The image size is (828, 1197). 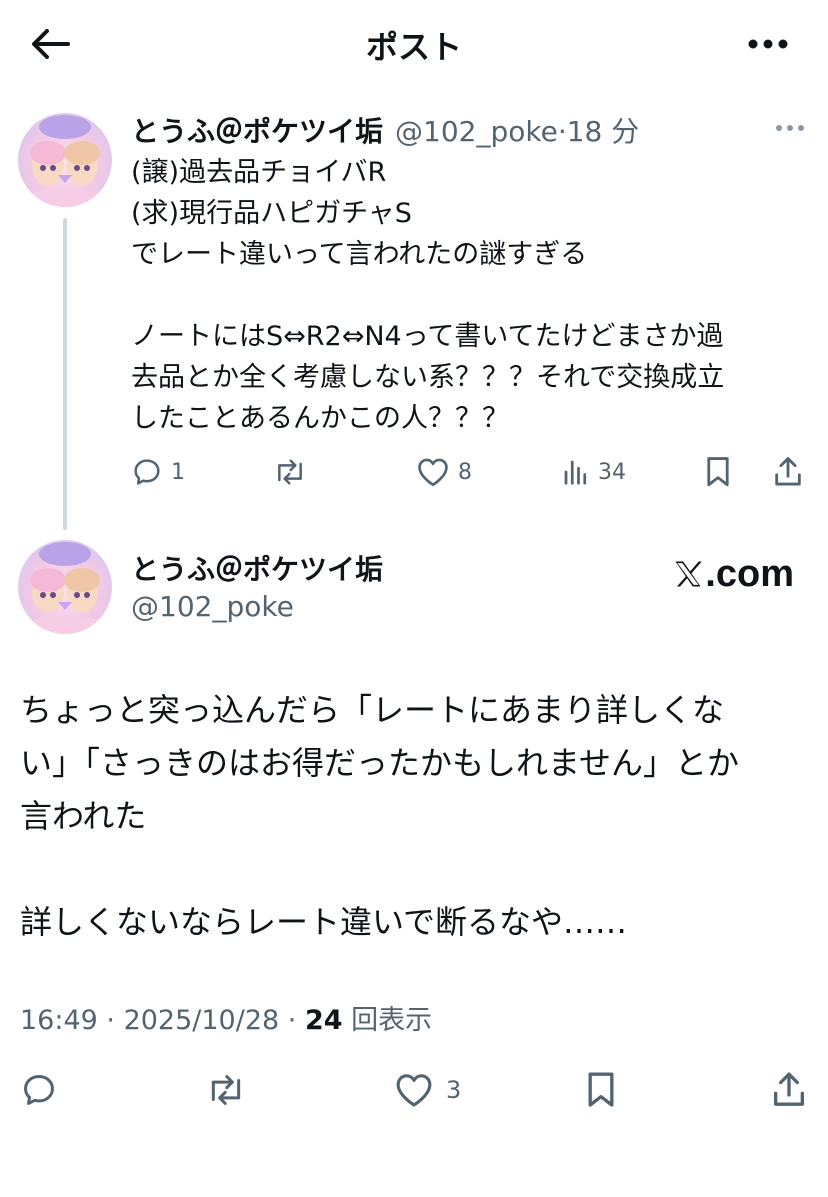 What do you see at coordinates (385, 129) in the screenshot?
I see `reply-post-header: とうふ＠ポケツイ垢 @102_poke · 18 分` at bounding box center [385, 129].